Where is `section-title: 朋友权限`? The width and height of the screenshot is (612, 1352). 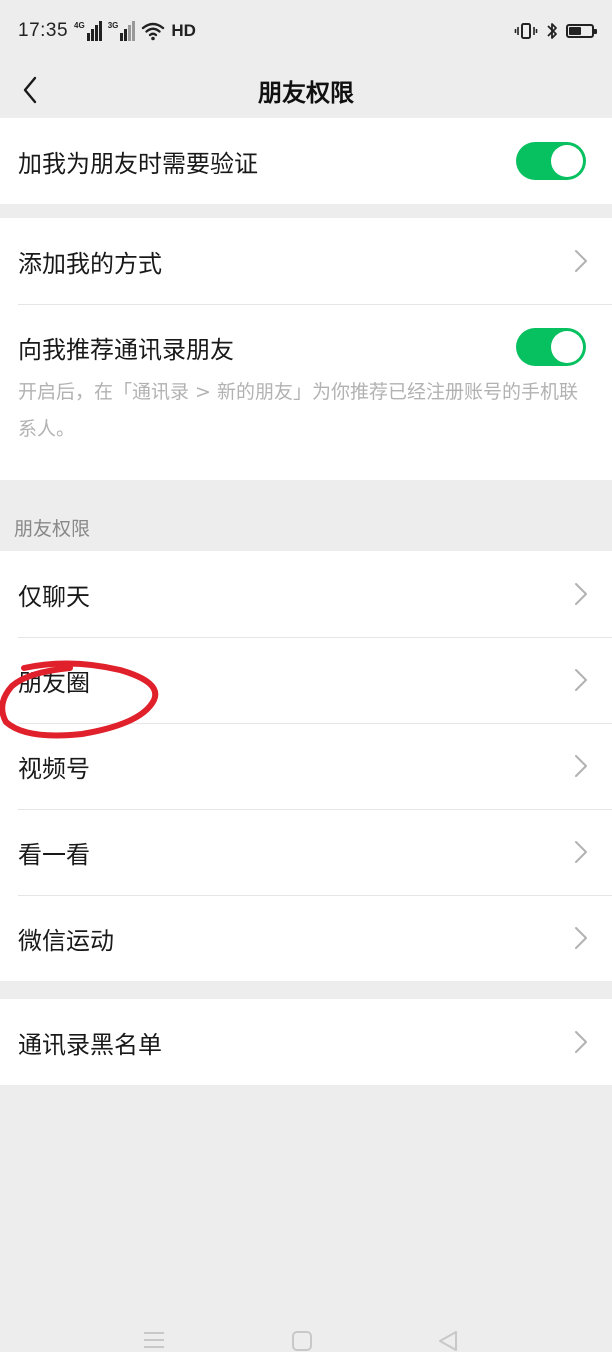
section-title: 朋友权限 is located at coordinates (52, 529).